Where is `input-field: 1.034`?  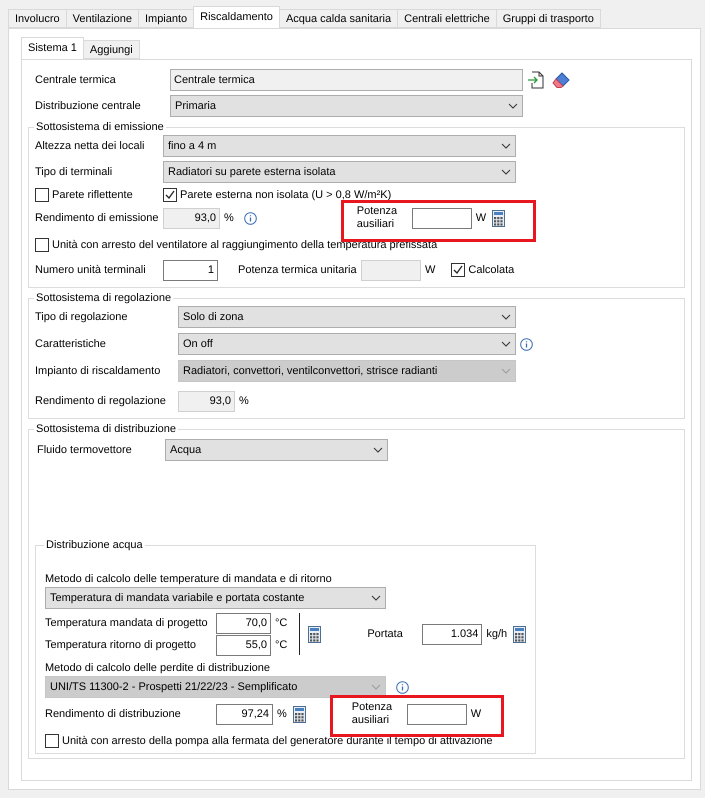
input-field: 1.034 is located at coordinates (452, 634).